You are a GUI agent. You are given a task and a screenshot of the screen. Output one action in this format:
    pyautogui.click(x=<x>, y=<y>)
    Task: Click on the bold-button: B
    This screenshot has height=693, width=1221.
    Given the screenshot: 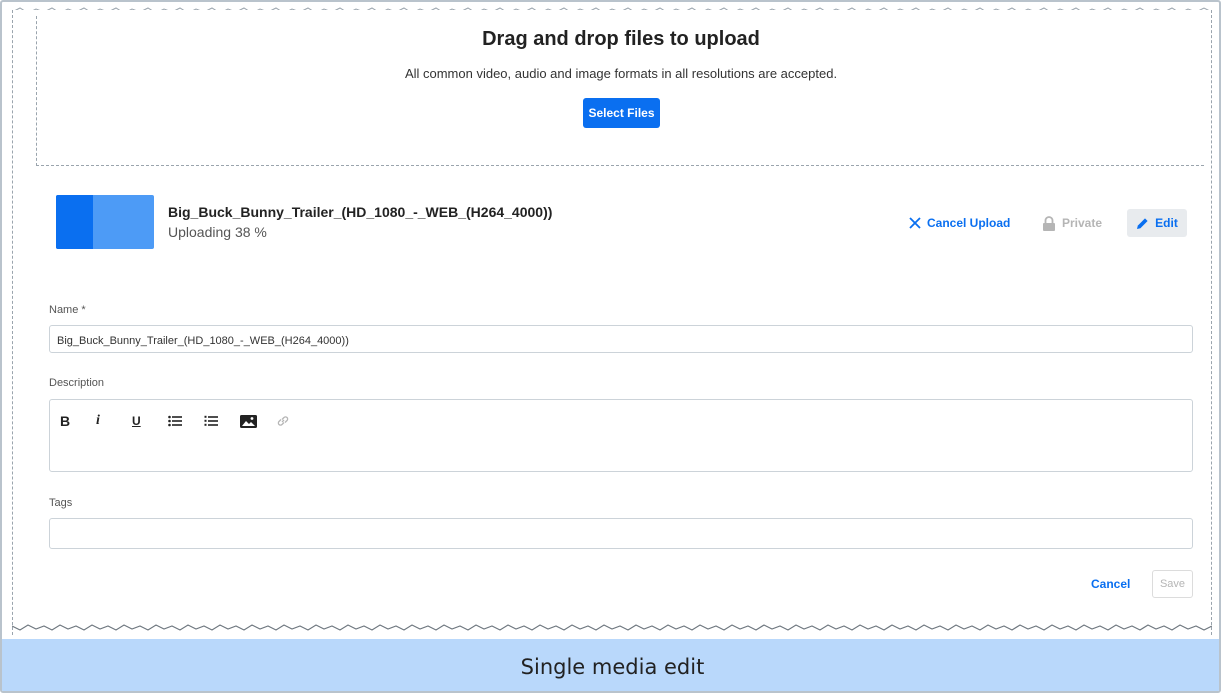 What is the action you would take?
    pyautogui.click(x=78, y=421)
    